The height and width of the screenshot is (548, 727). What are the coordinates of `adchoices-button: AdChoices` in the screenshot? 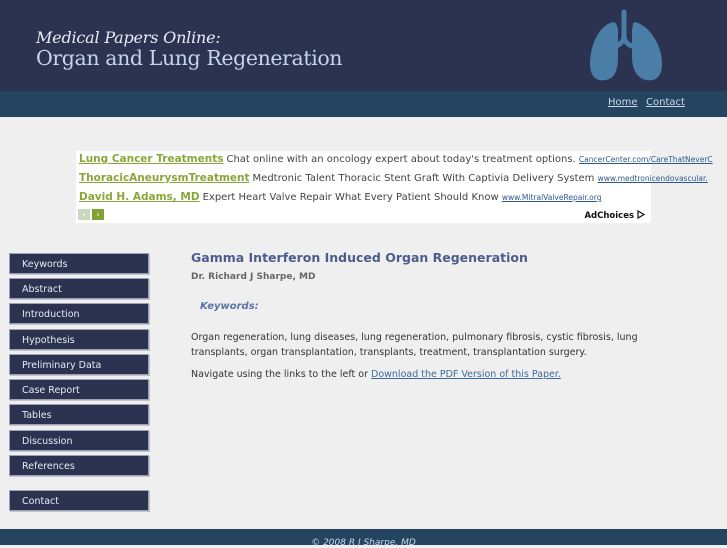 It's located at (615, 215).